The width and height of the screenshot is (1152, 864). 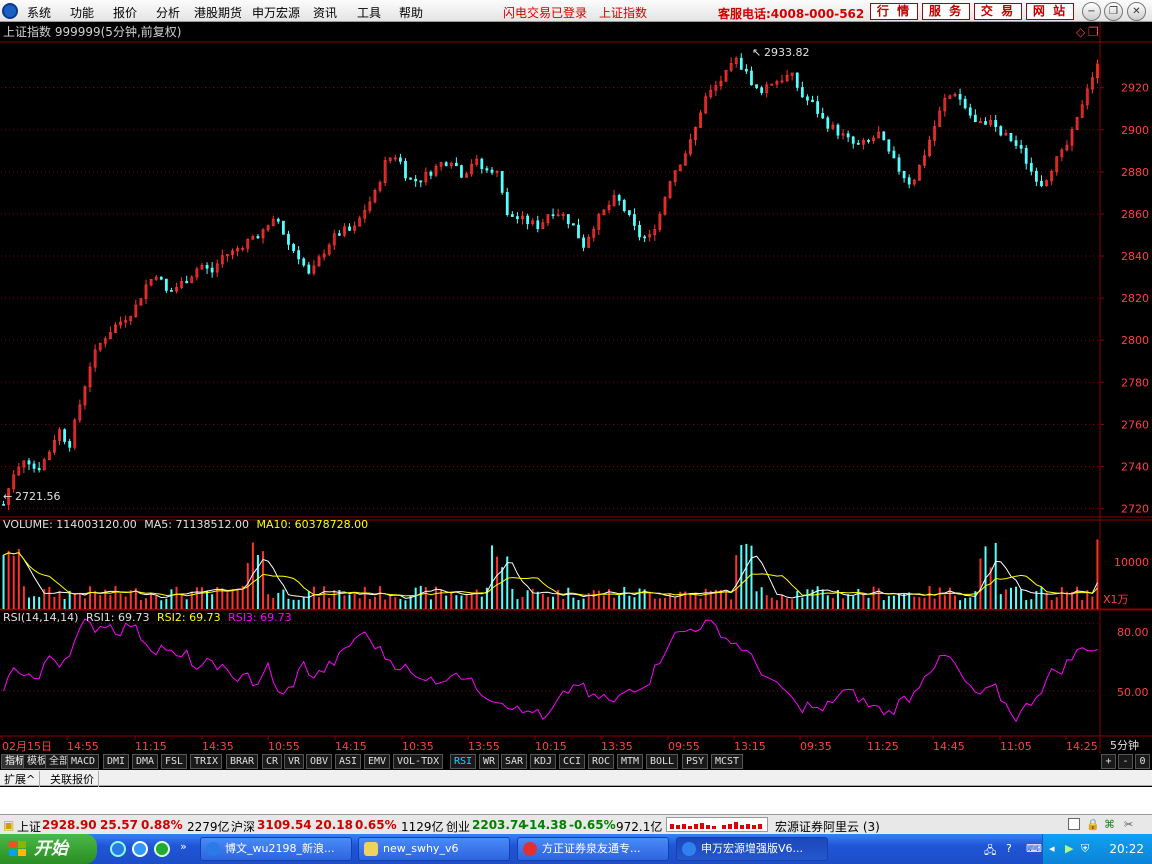 I want to click on website-button: 网 站, so click(x=1050, y=11).